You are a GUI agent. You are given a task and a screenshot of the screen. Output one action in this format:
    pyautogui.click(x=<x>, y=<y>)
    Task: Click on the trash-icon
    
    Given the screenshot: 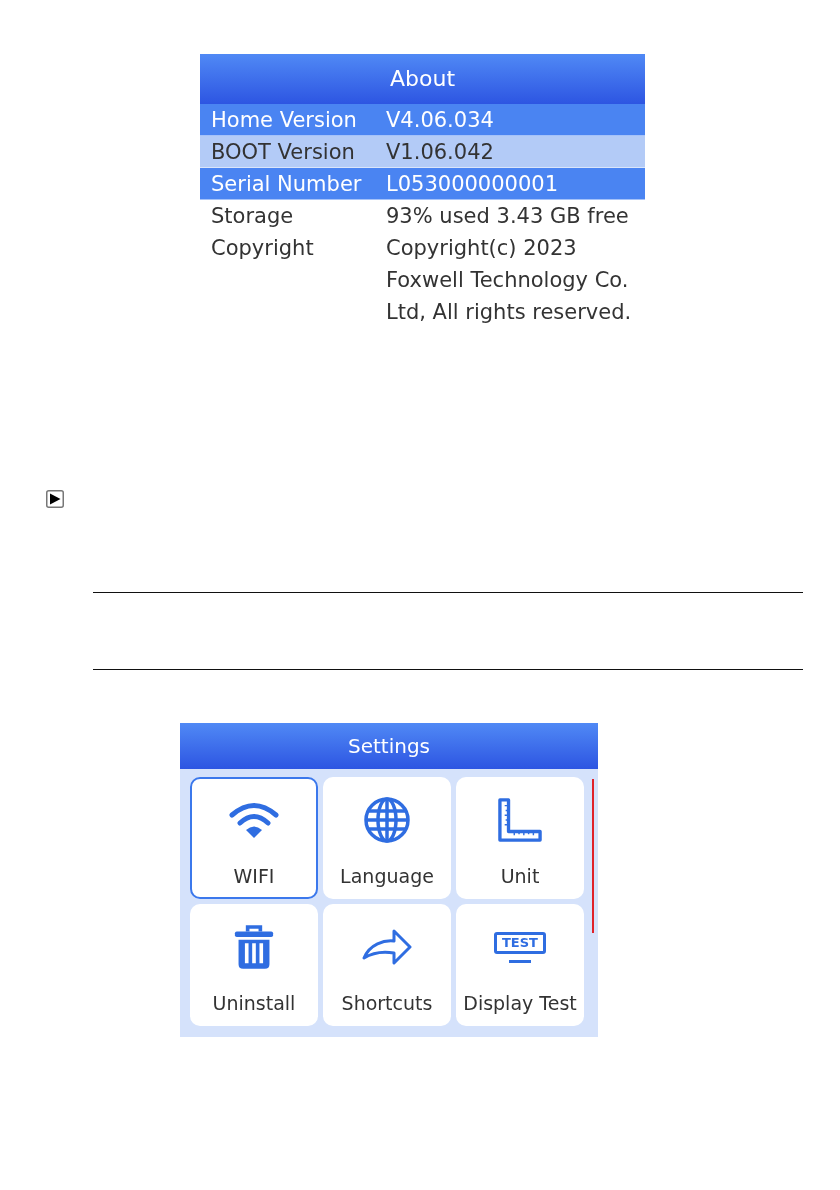 What is the action you would take?
    pyautogui.click(x=254, y=947)
    